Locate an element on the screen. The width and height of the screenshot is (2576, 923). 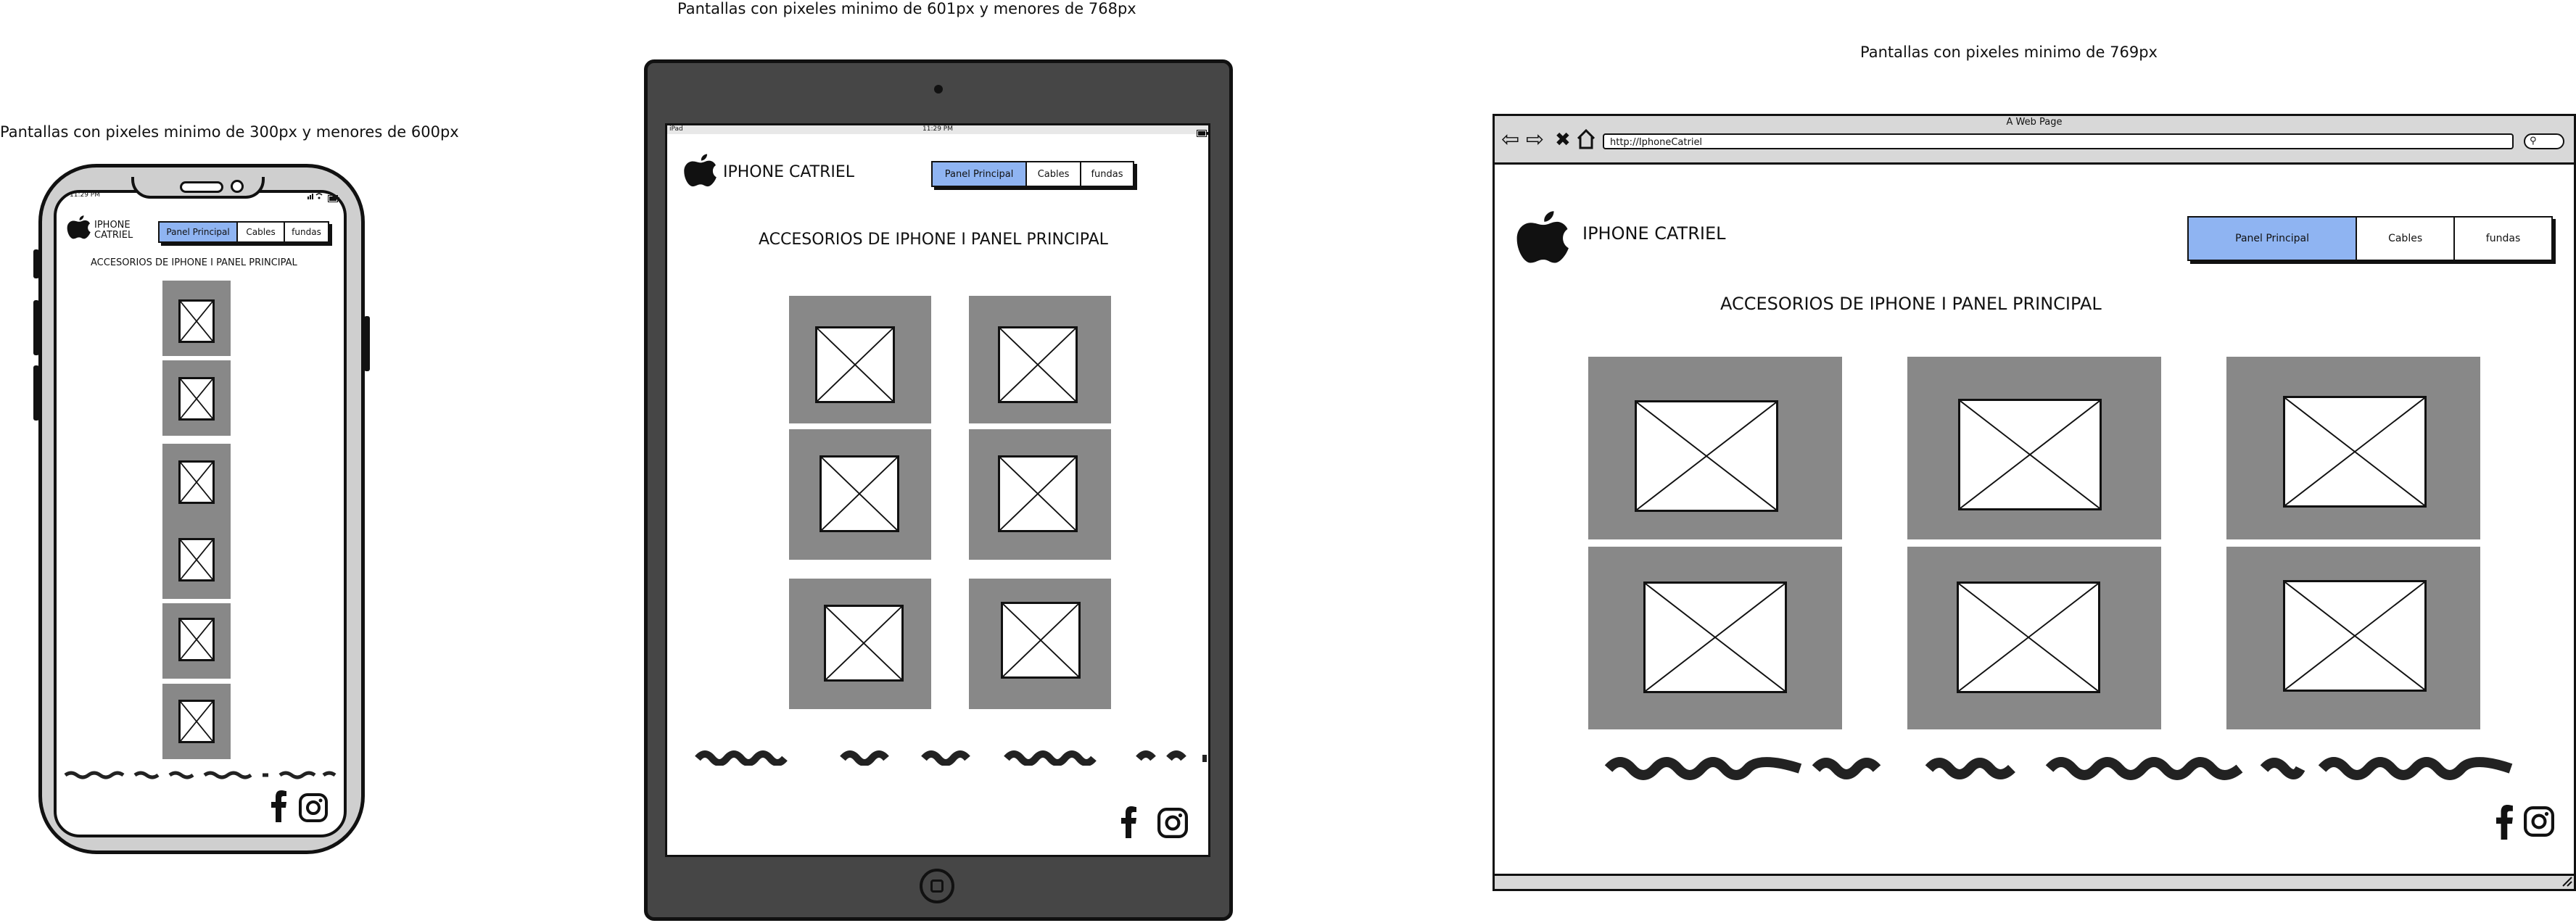
back-arrow-icon: ⇦ is located at coordinates (1510, 140).